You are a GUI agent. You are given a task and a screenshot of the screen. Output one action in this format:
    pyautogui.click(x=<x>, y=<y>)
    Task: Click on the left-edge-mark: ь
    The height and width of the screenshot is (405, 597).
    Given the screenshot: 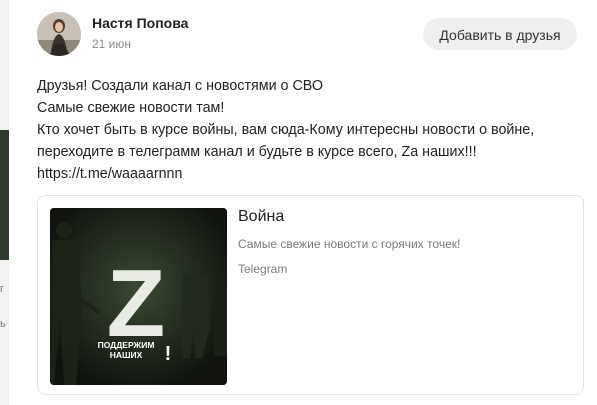 What is the action you would take?
    pyautogui.click(x=3, y=324)
    